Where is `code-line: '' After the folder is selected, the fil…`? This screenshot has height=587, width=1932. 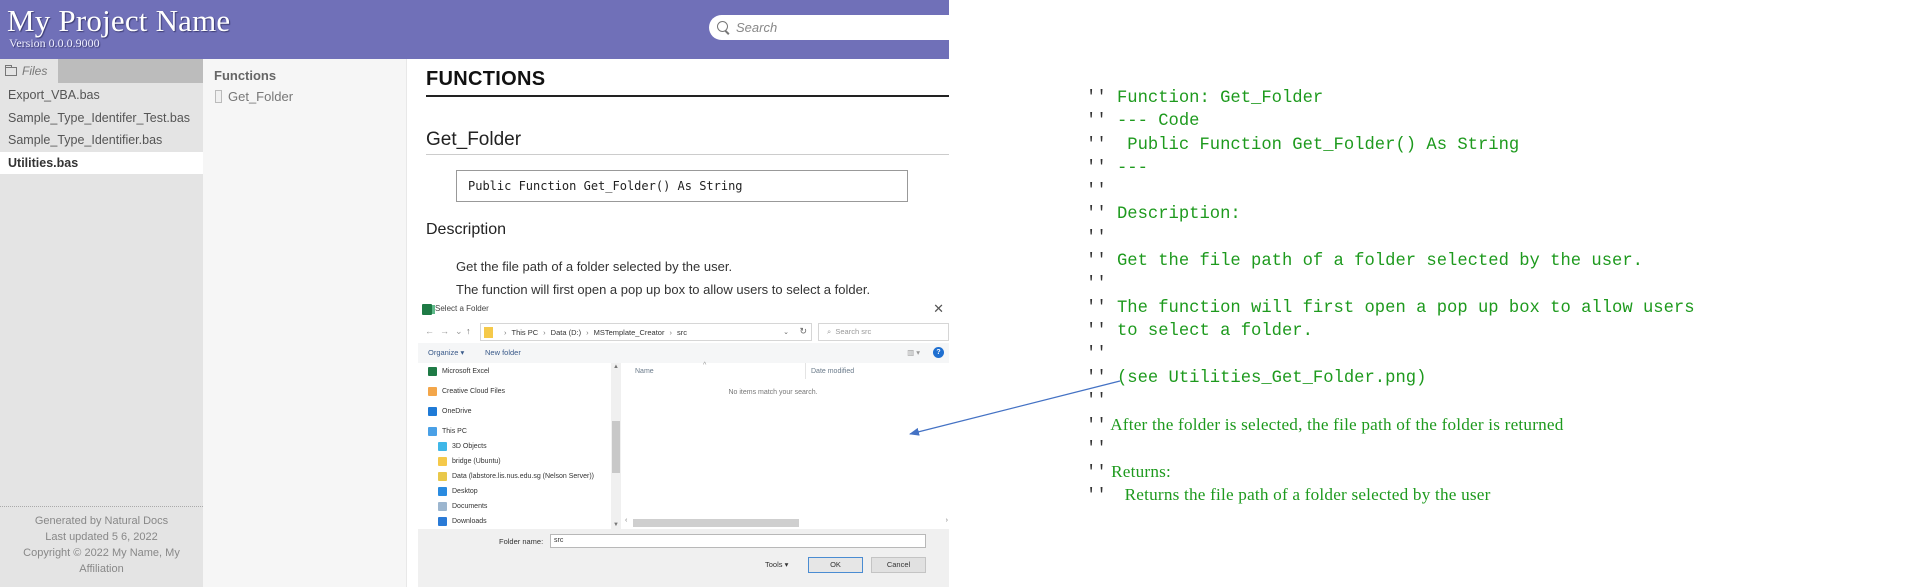
code-line: '' After the folder is selected, the fil… is located at coordinates (1390, 424).